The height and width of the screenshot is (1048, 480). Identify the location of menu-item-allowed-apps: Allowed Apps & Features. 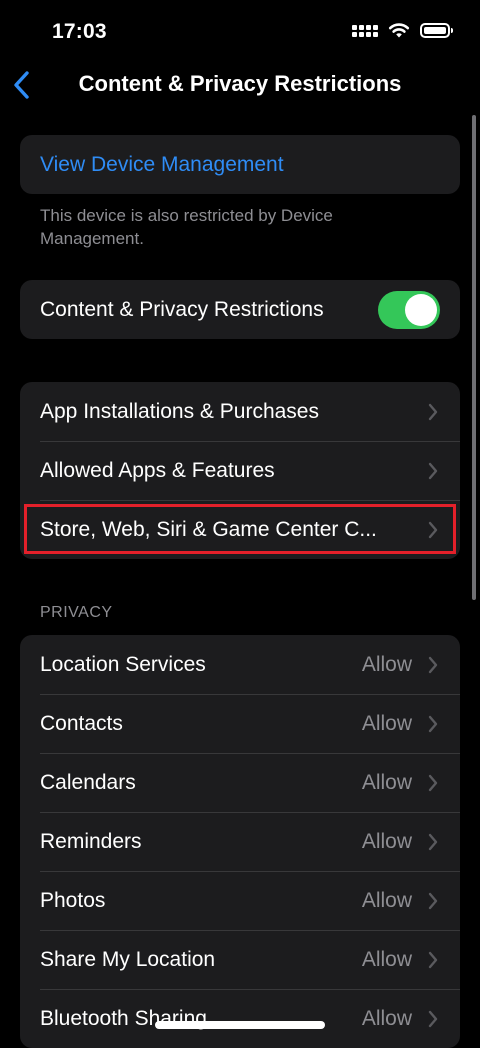
(240, 470).